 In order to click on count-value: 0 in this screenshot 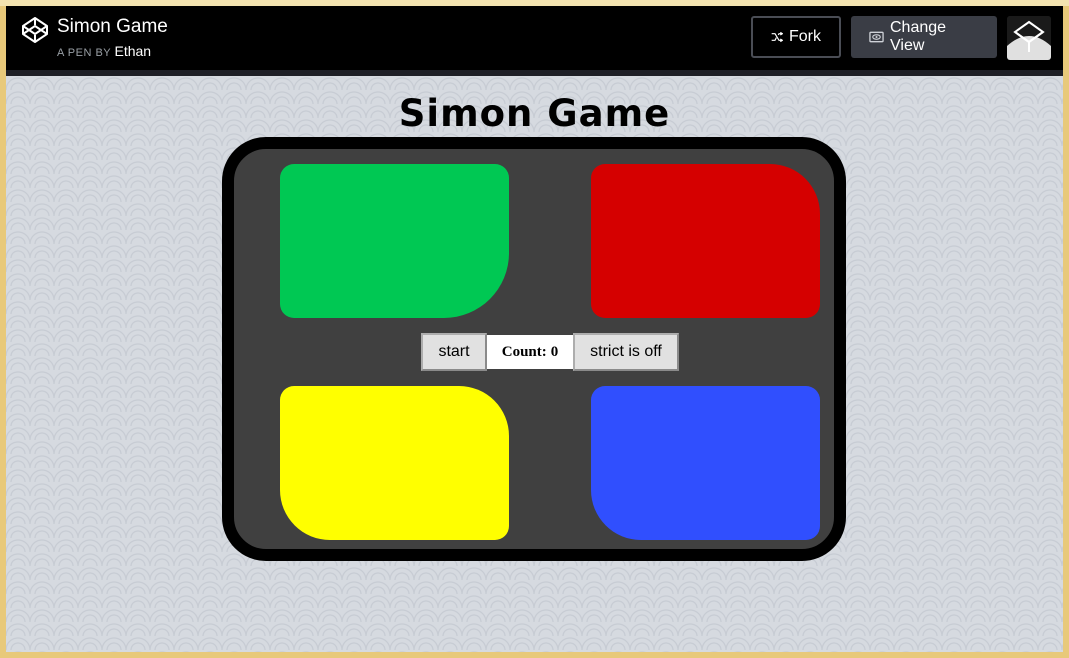, I will do `click(554, 351)`.